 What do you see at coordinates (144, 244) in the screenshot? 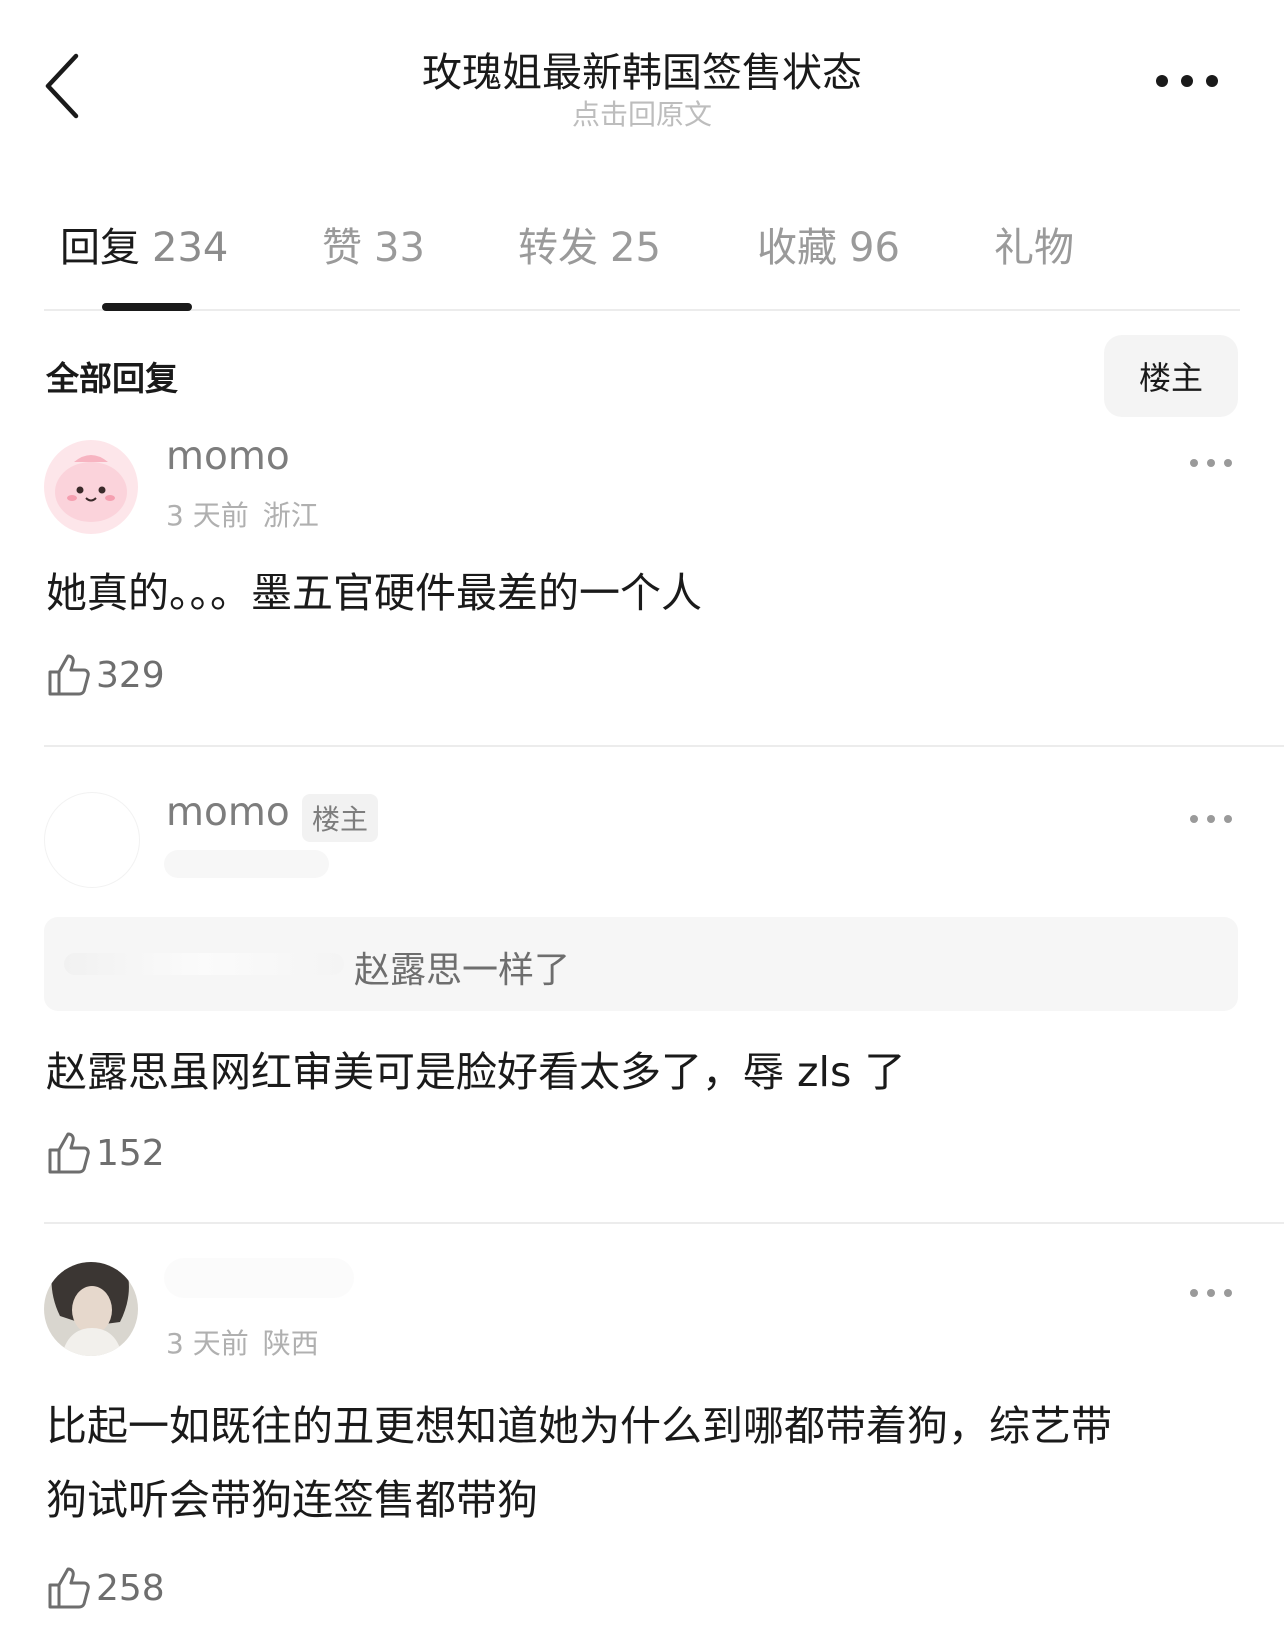
I see `tab-replies: 回复 234` at bounding box center [144, 244].